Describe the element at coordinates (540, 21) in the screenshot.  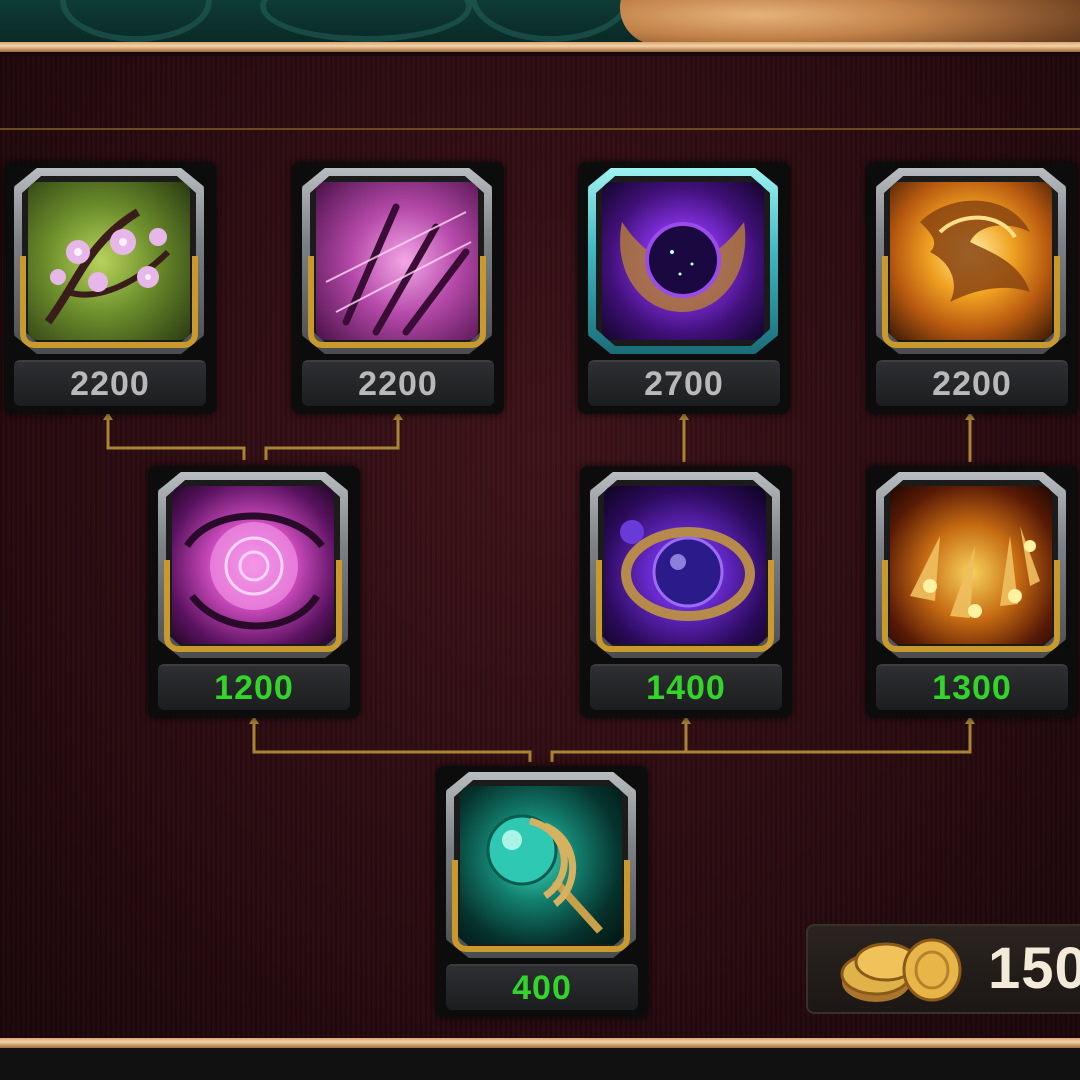
I see `top-banner` at that location.